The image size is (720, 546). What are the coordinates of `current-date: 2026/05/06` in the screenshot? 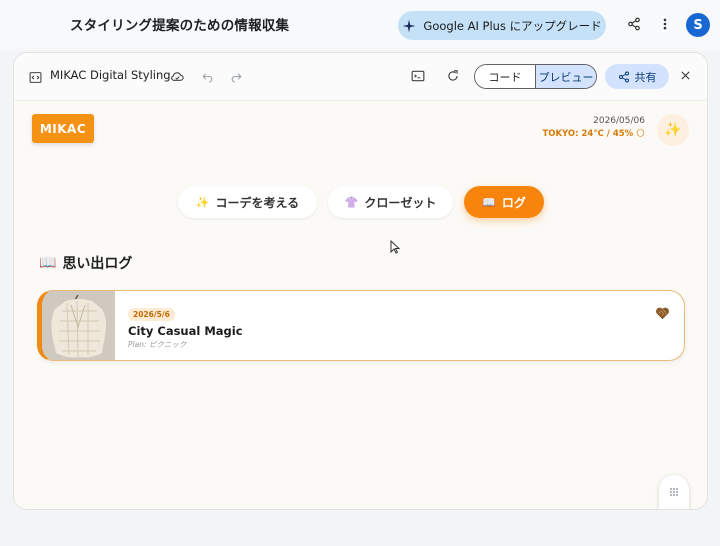 It's located at (619, 121).